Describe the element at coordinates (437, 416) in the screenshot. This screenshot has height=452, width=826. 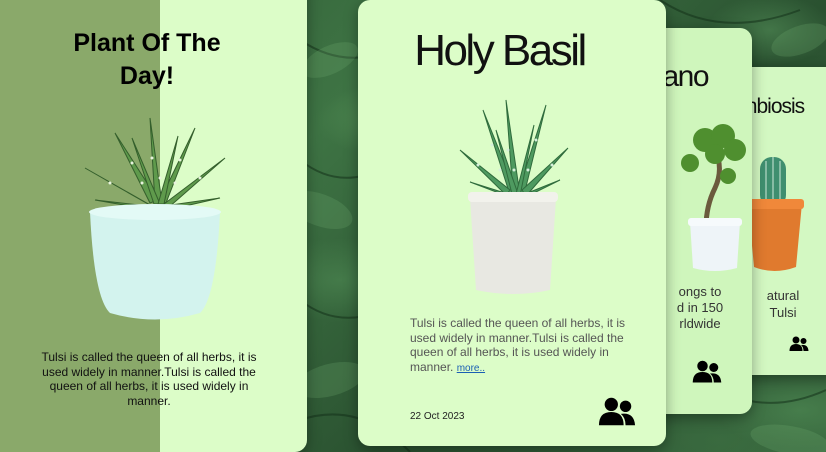
I see `card-date: 22 Oct 2023` at that location.